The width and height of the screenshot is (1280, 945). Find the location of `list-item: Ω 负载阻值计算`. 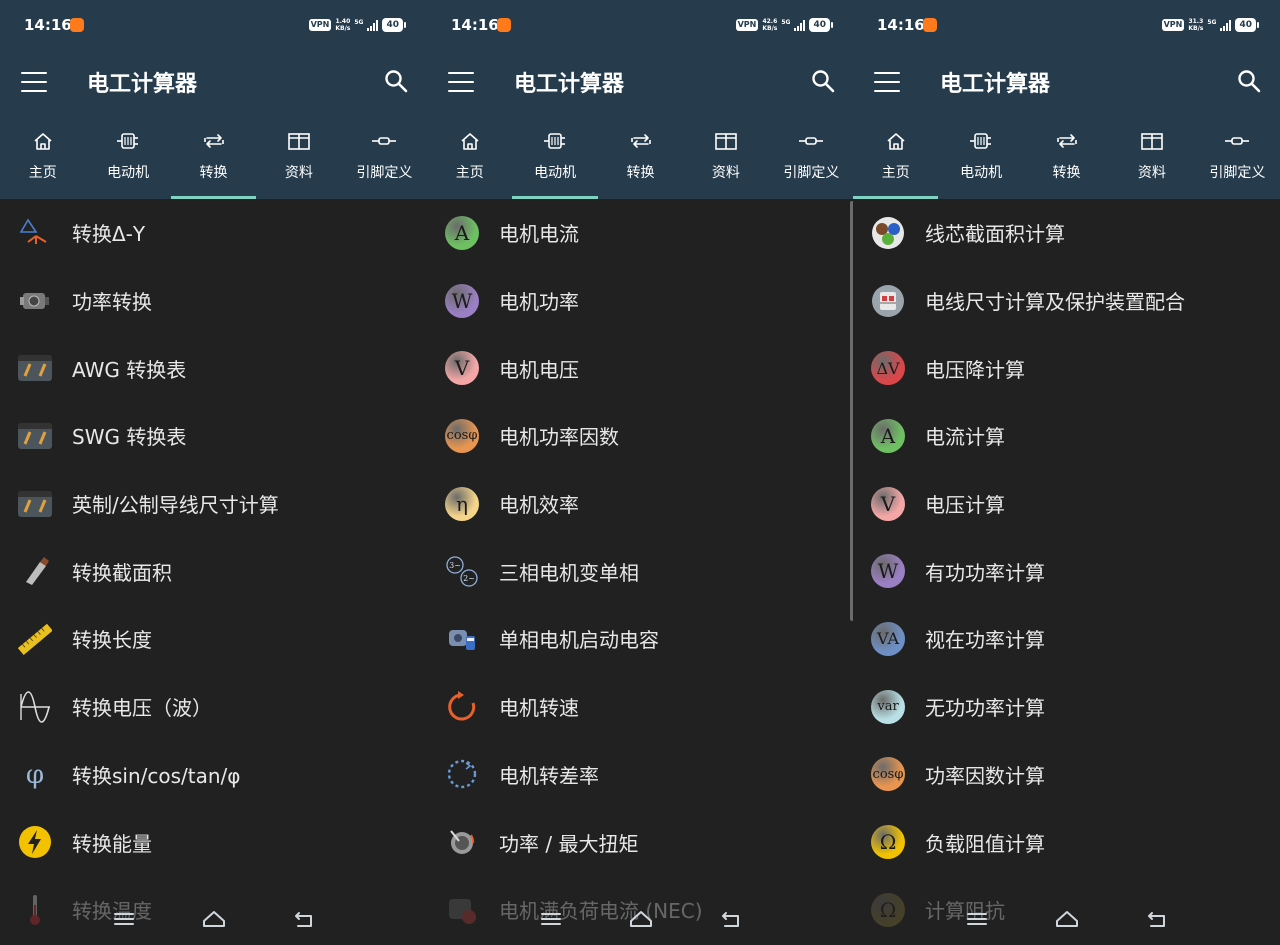

list-item: Ω 负载阻值计算 is located at coordinates (1066, 842).